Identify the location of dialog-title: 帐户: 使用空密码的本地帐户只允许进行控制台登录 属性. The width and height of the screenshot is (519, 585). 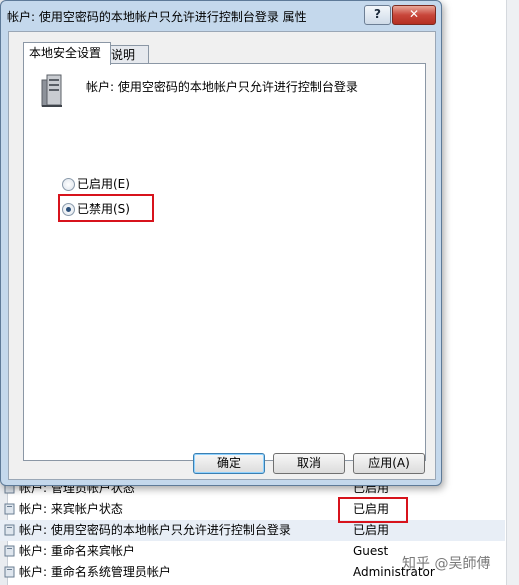
(157, 17).